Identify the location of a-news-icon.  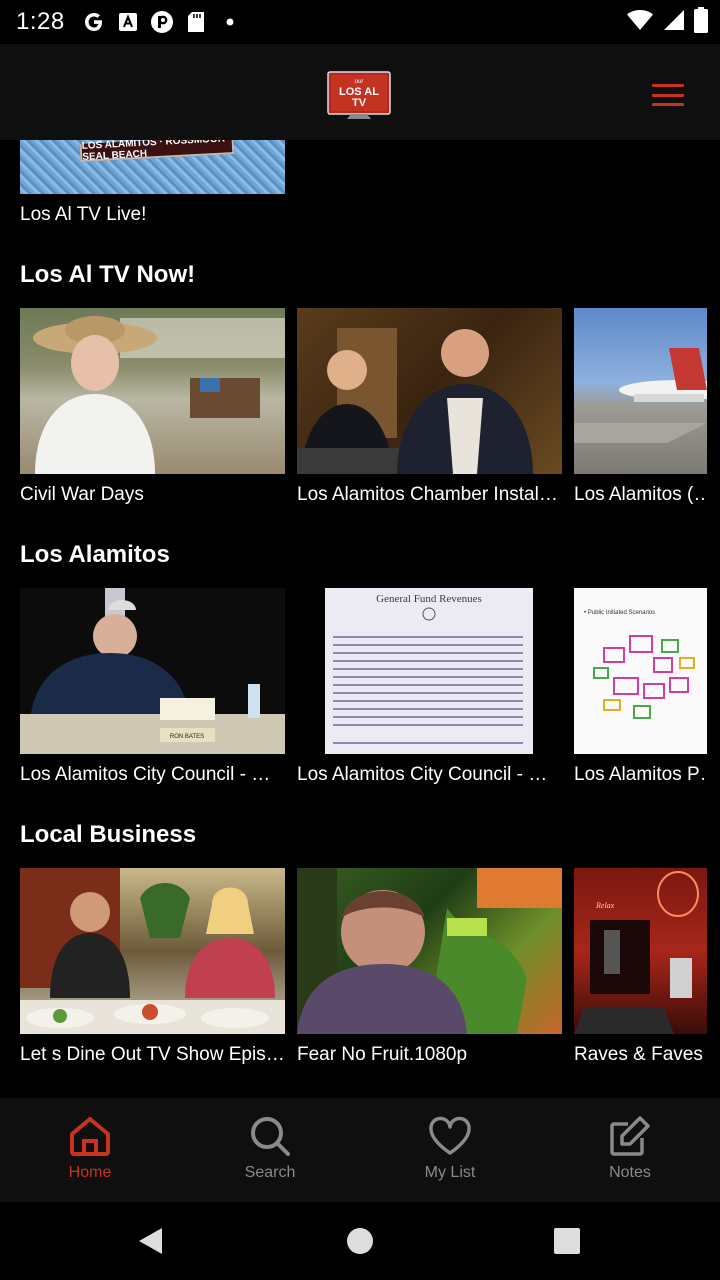
(128, 22).